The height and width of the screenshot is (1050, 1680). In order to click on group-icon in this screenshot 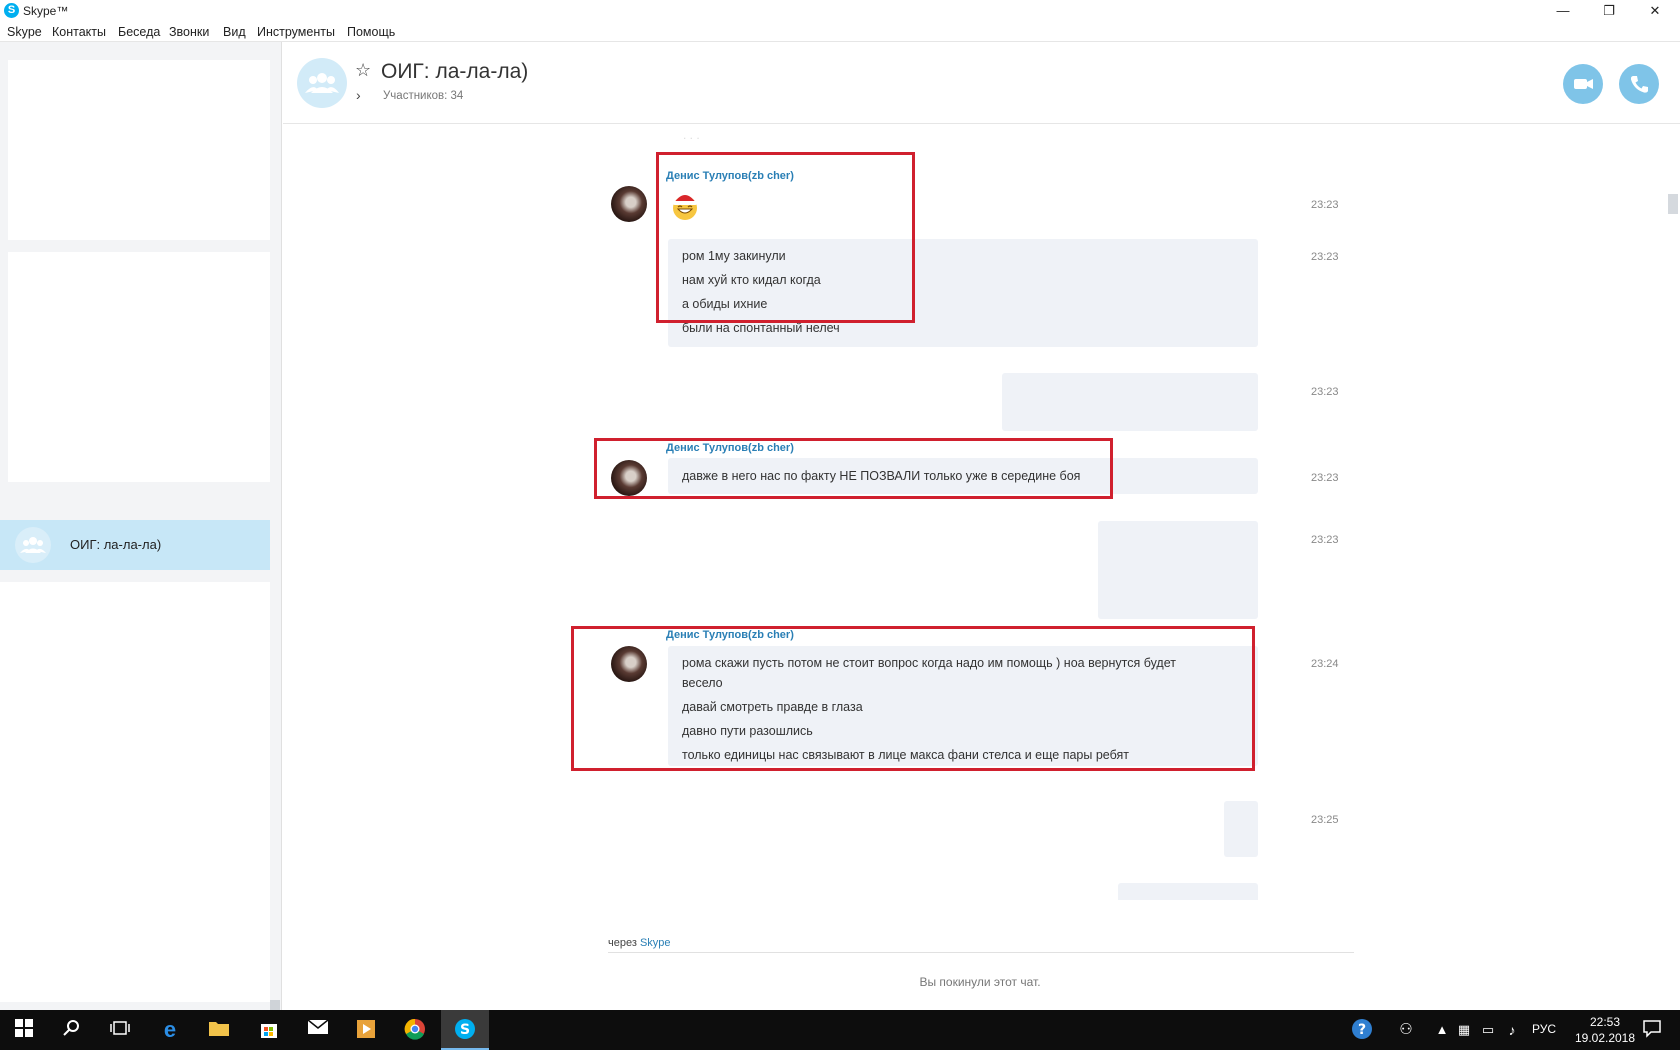, I will do `click(33, 545)`.